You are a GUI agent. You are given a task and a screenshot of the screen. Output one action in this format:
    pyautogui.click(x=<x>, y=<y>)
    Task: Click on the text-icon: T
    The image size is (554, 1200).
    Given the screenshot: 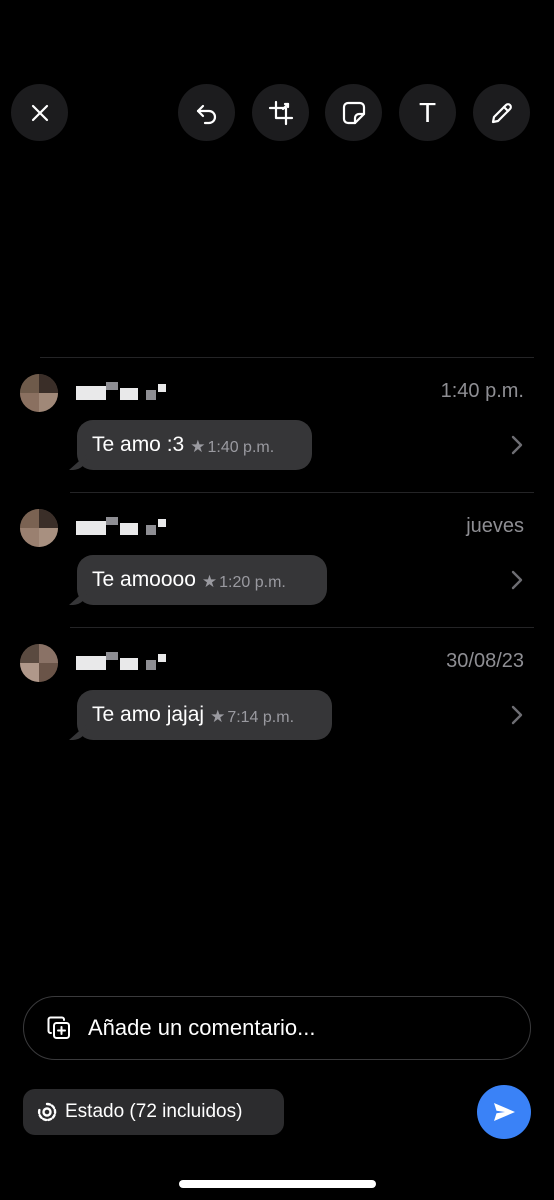 What is the action you would take?
    pyautogui.click(x=427, y=112)
    